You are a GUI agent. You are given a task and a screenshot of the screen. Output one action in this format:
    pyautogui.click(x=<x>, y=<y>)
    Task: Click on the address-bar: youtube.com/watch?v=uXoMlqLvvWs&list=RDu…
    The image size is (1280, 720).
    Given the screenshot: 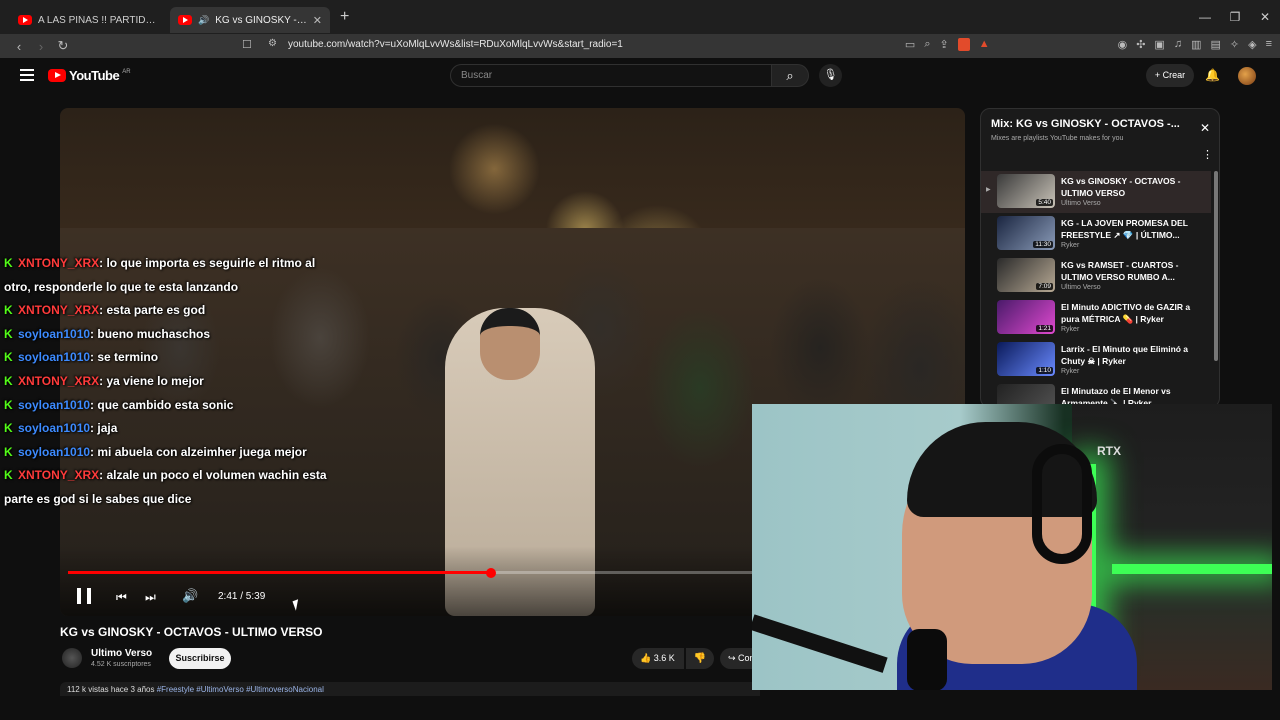 What is the action you would take?
    pyautogui.click(x=455, y=44)
    